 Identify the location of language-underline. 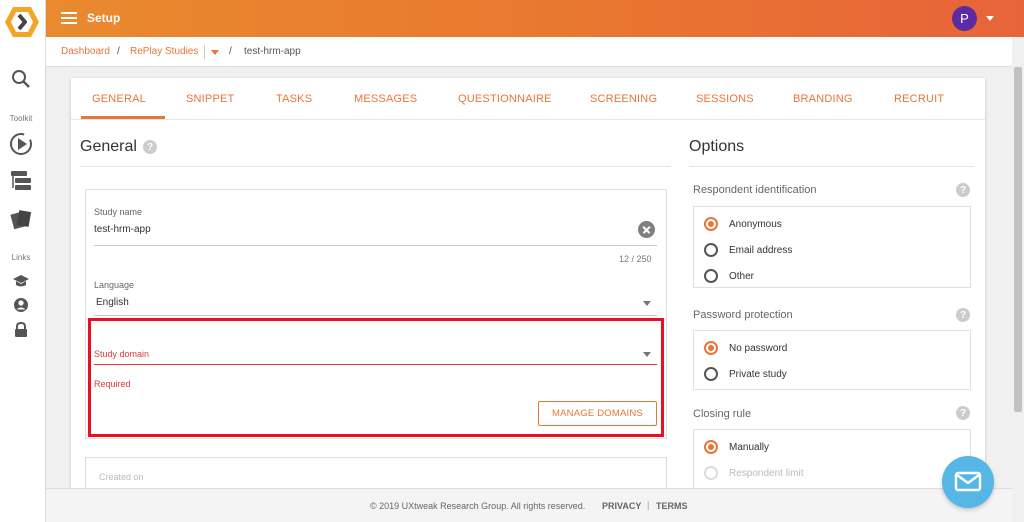
(375, 315).